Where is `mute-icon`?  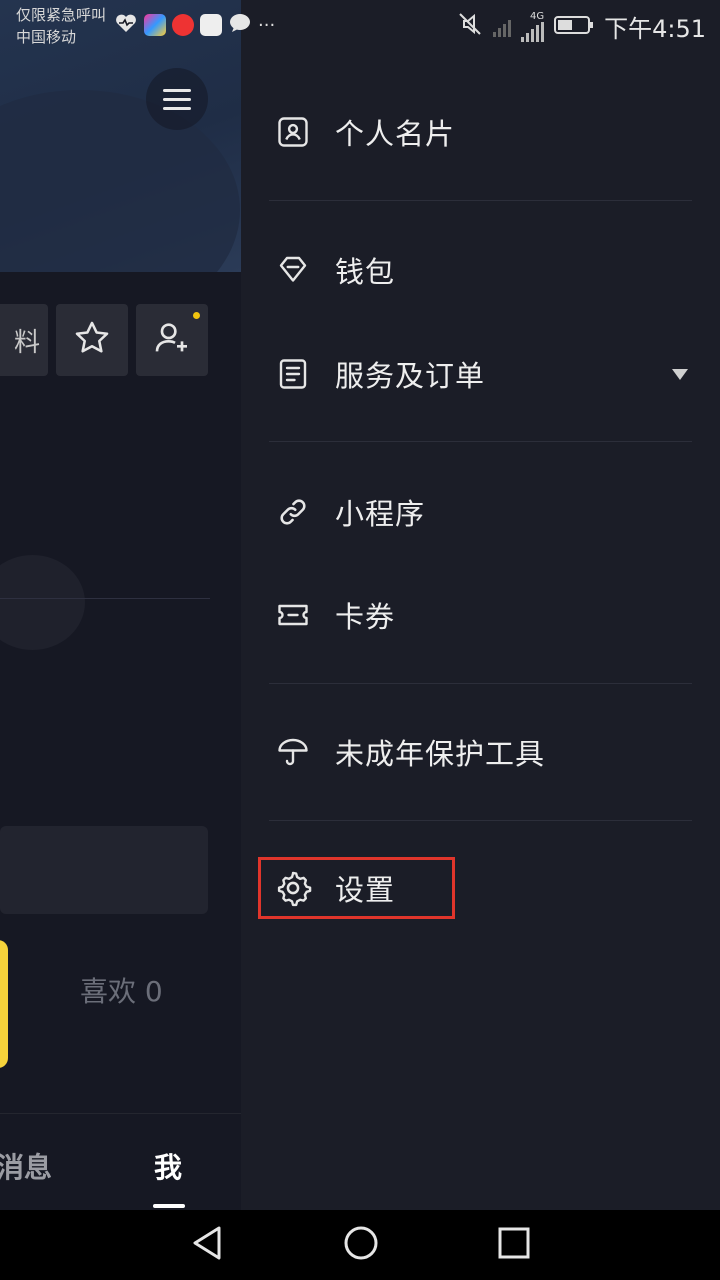 mute-icon is located at coordinates (470, 27).